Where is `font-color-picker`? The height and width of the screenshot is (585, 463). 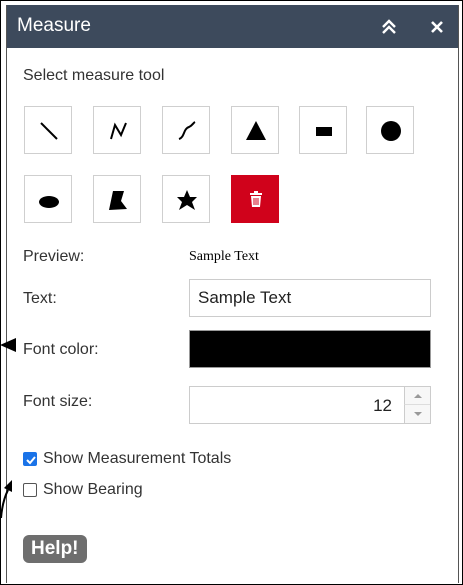
font-color-picker is located at coordinates (310, 349).